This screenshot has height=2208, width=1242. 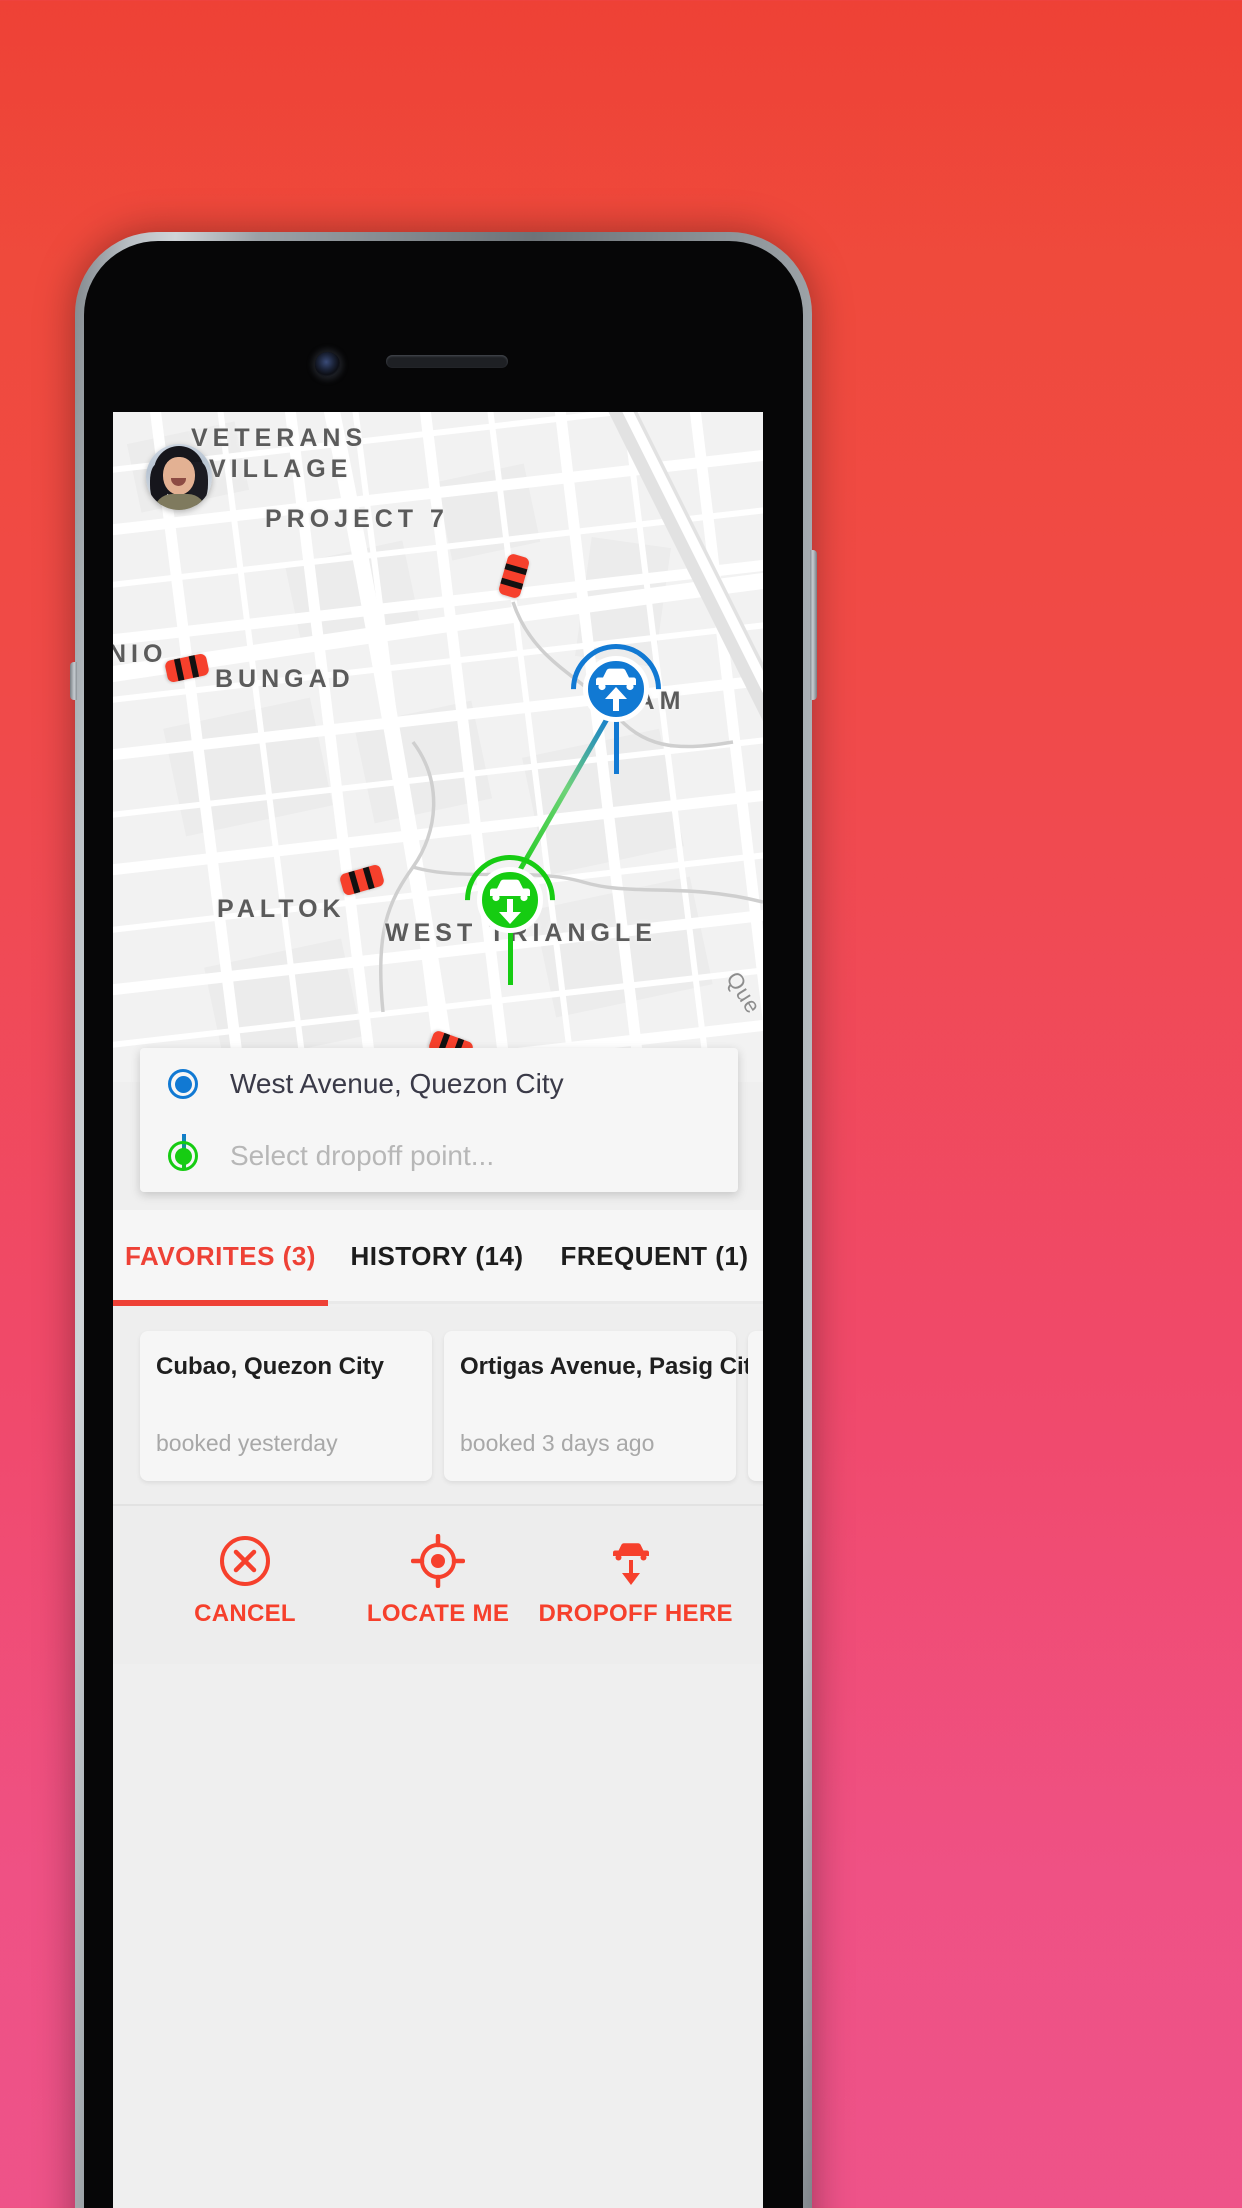 What do you see at coordinates (447, 361) in the screenshot?
I see `earpiece-speaker` at bounding box center [447, 361].